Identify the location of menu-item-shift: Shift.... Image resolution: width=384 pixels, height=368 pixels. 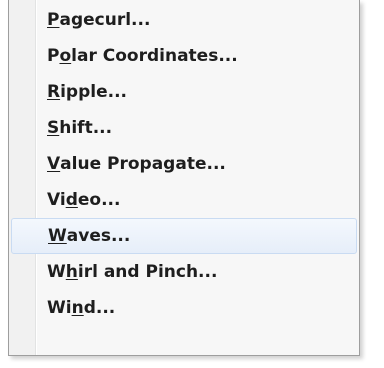
(184, 128).